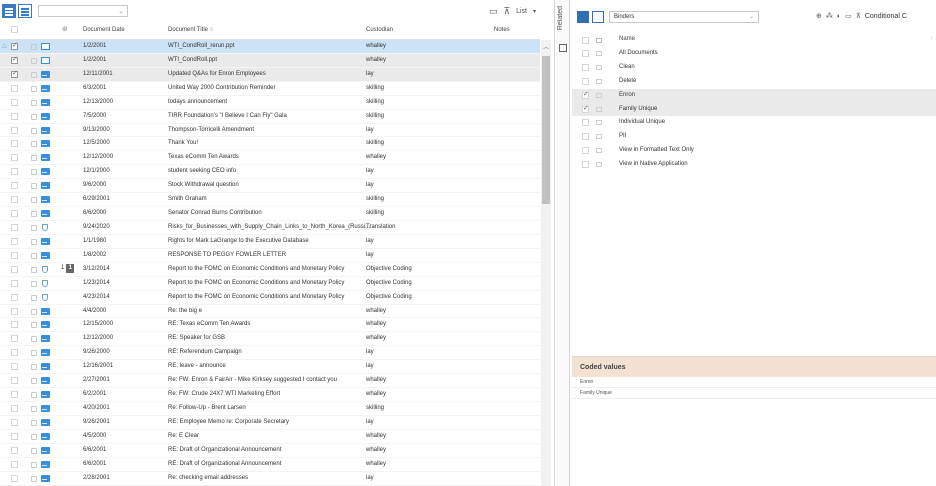 The height and width of the screenshot is (486, 936). I want to click on binder-item: PII, so click(754, 137).